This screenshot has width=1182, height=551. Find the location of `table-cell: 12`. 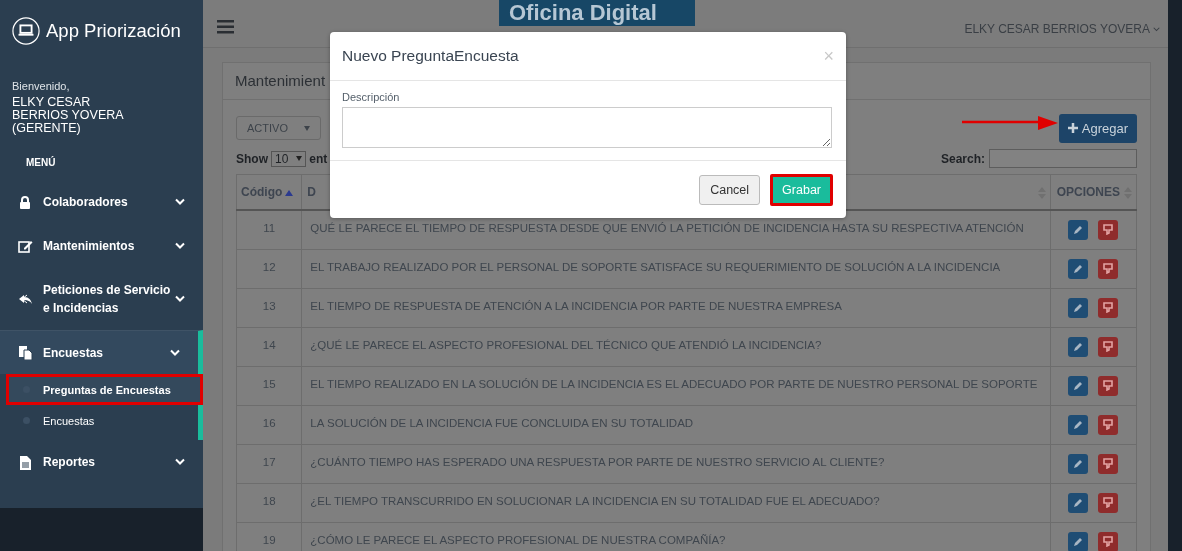

table-cell: 12 is located at coordinates (269, 266).